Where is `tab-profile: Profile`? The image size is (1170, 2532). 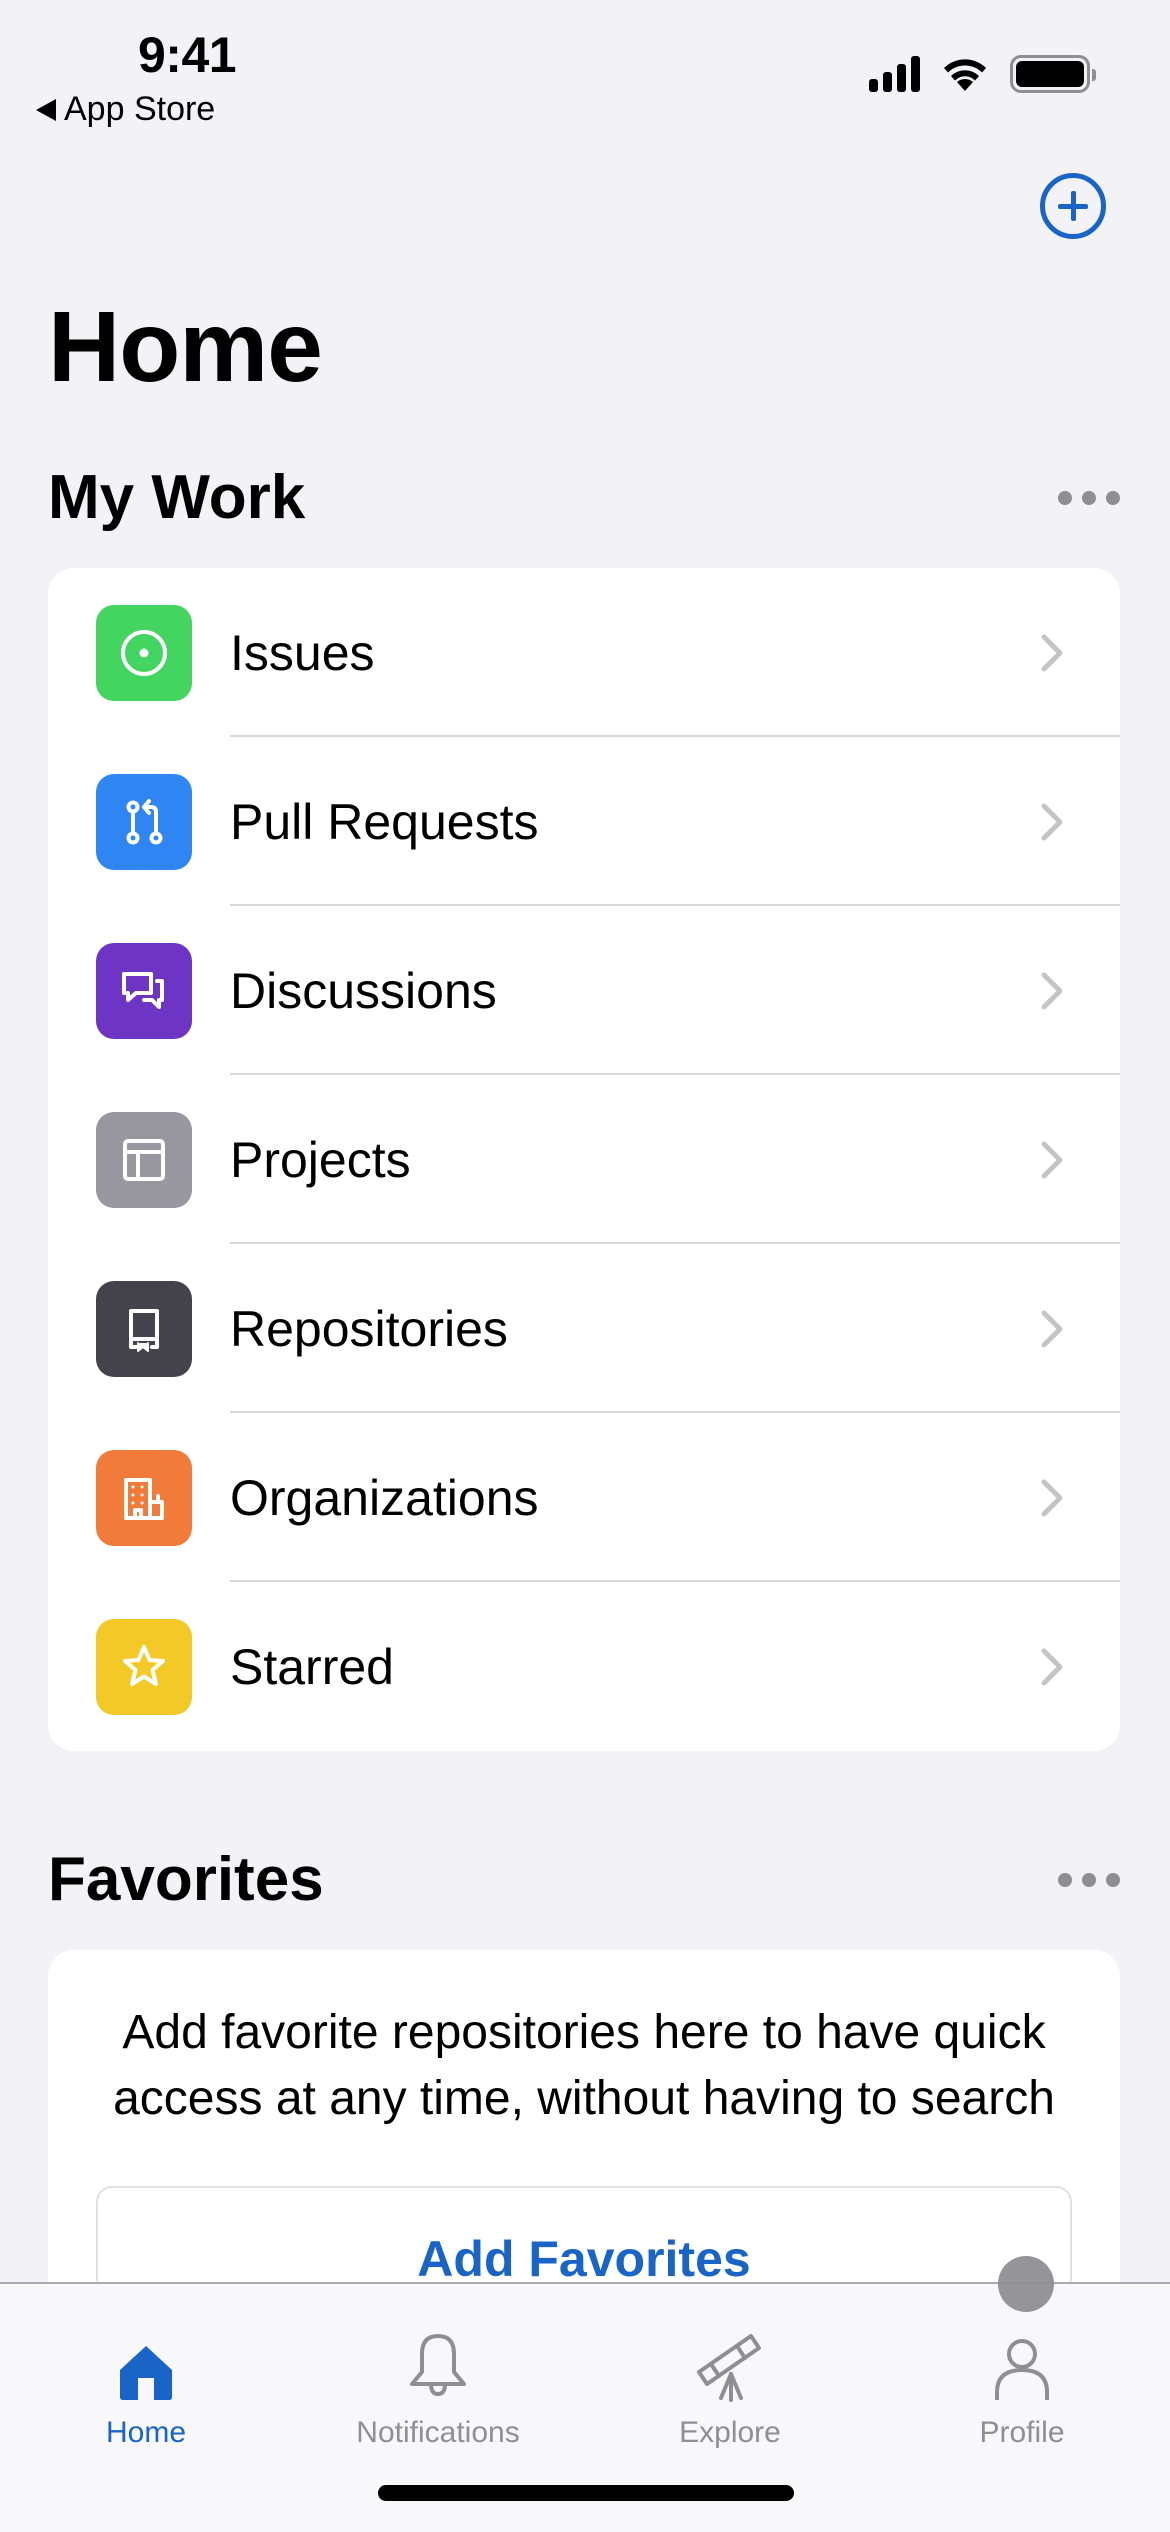
tab-profile: Profile is located at coordinates (1022, 2376).